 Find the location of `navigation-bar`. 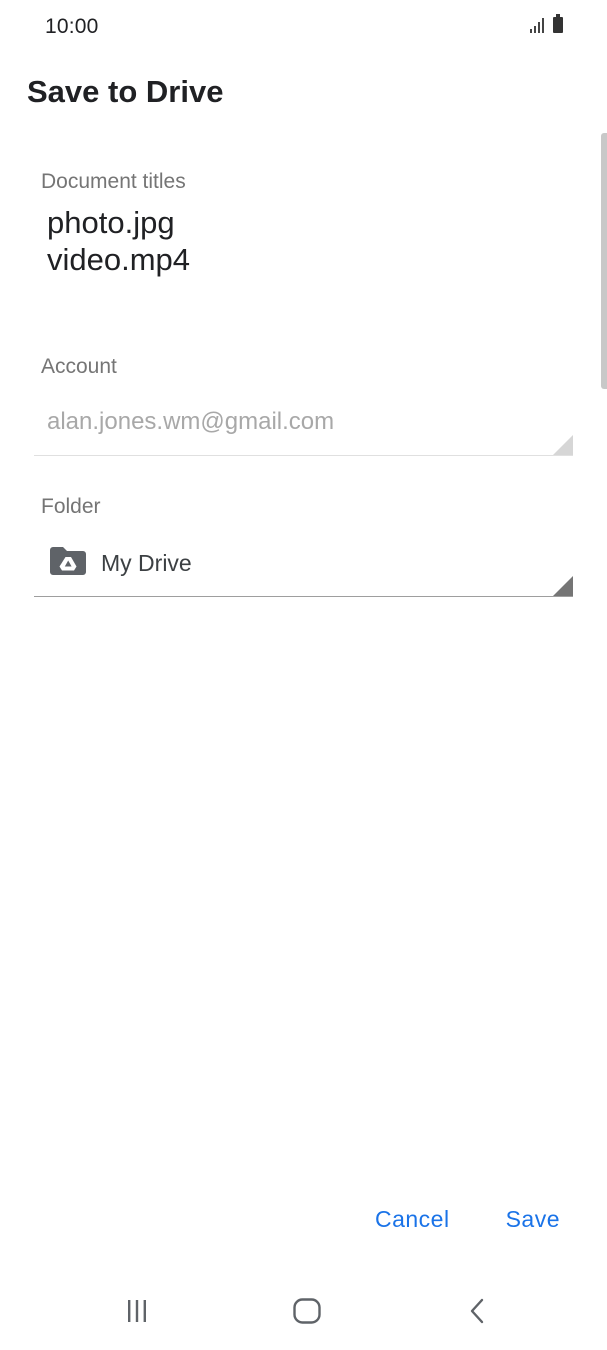

navigation-bar is located at coordinates (303, 1310).